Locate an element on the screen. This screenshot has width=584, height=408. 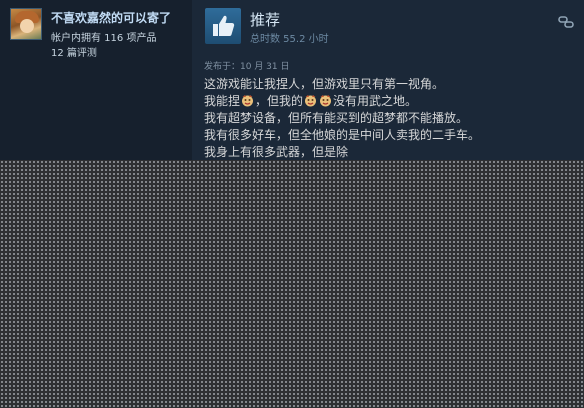
review-line: 我有很多好车，但全他娘的是中间人卖我的二手车。 is located at coordinates (342, 135).